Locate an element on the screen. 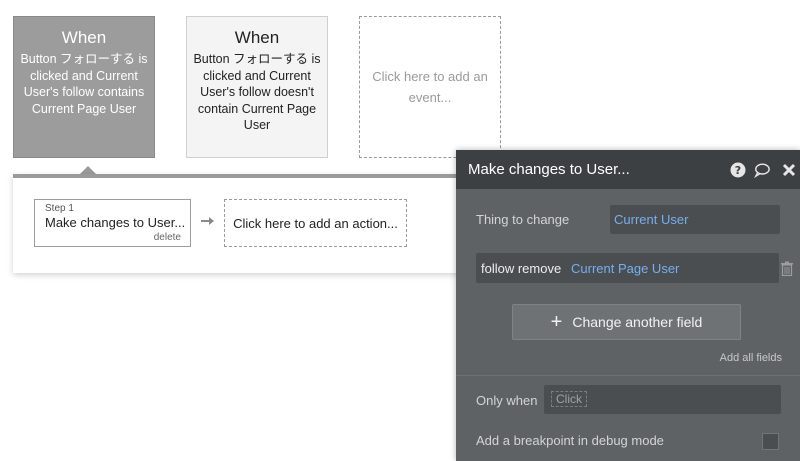 This screenshot has height=461, width=800. step-number-label: Step 1 is located at coordinates (59, 208).